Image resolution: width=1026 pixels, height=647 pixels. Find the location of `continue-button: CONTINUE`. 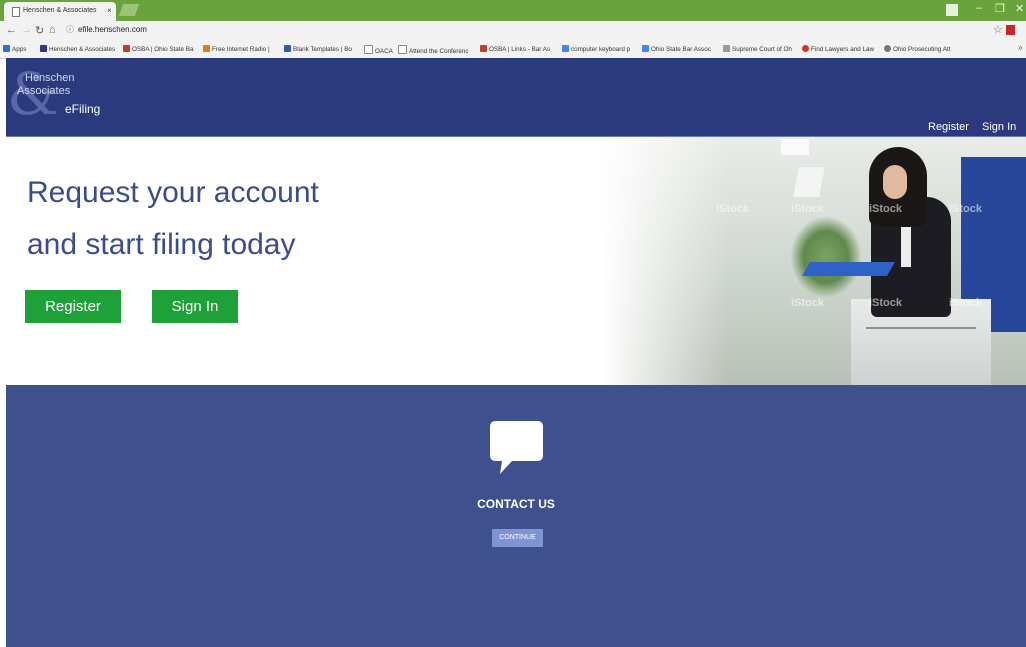

continue-button: CONTINUE is located at coordinates (517, 538).